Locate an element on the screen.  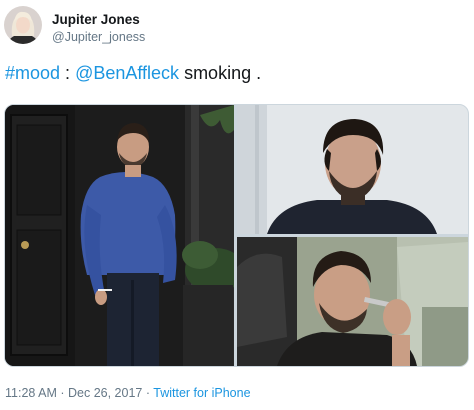
tweet-time: 11:28 AM is located at coordinates (31, 393).